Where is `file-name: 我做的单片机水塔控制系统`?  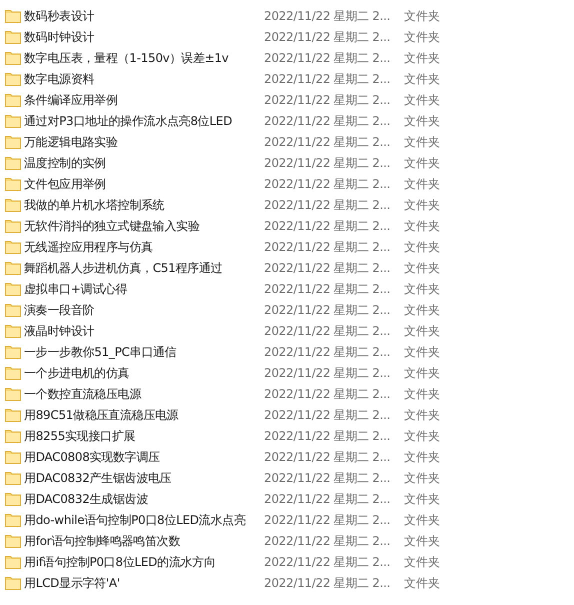
file-name: 我做的单片机水塔控制系统 is located at coordinates (94, 205).